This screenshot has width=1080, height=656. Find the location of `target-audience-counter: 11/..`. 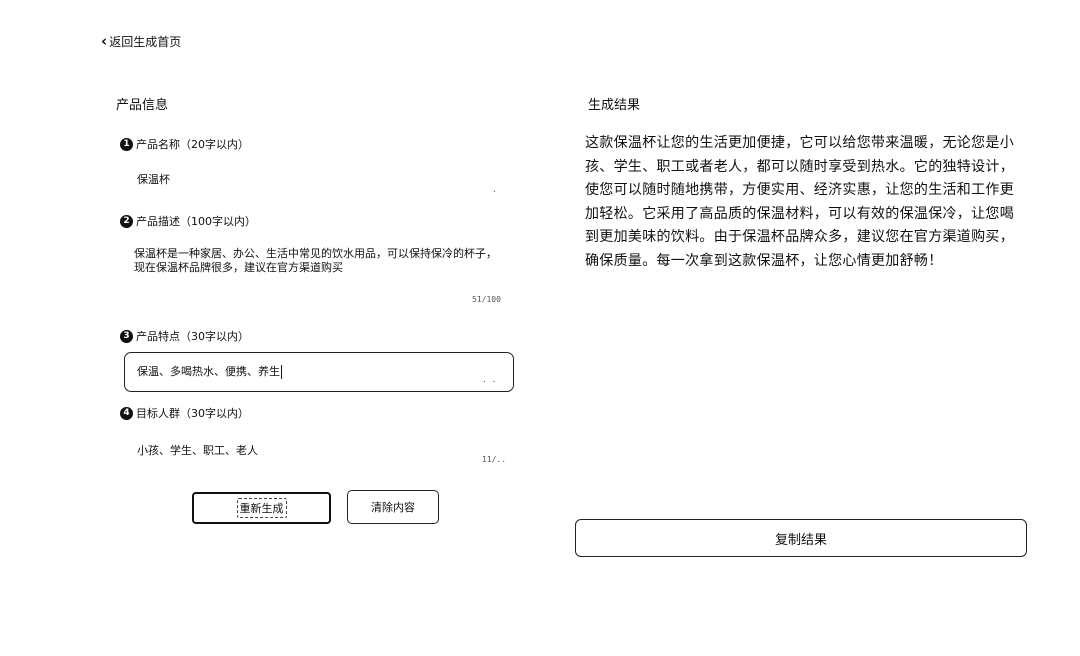

target-audience-counter: 11/.. is located at coordinates (494, 459).